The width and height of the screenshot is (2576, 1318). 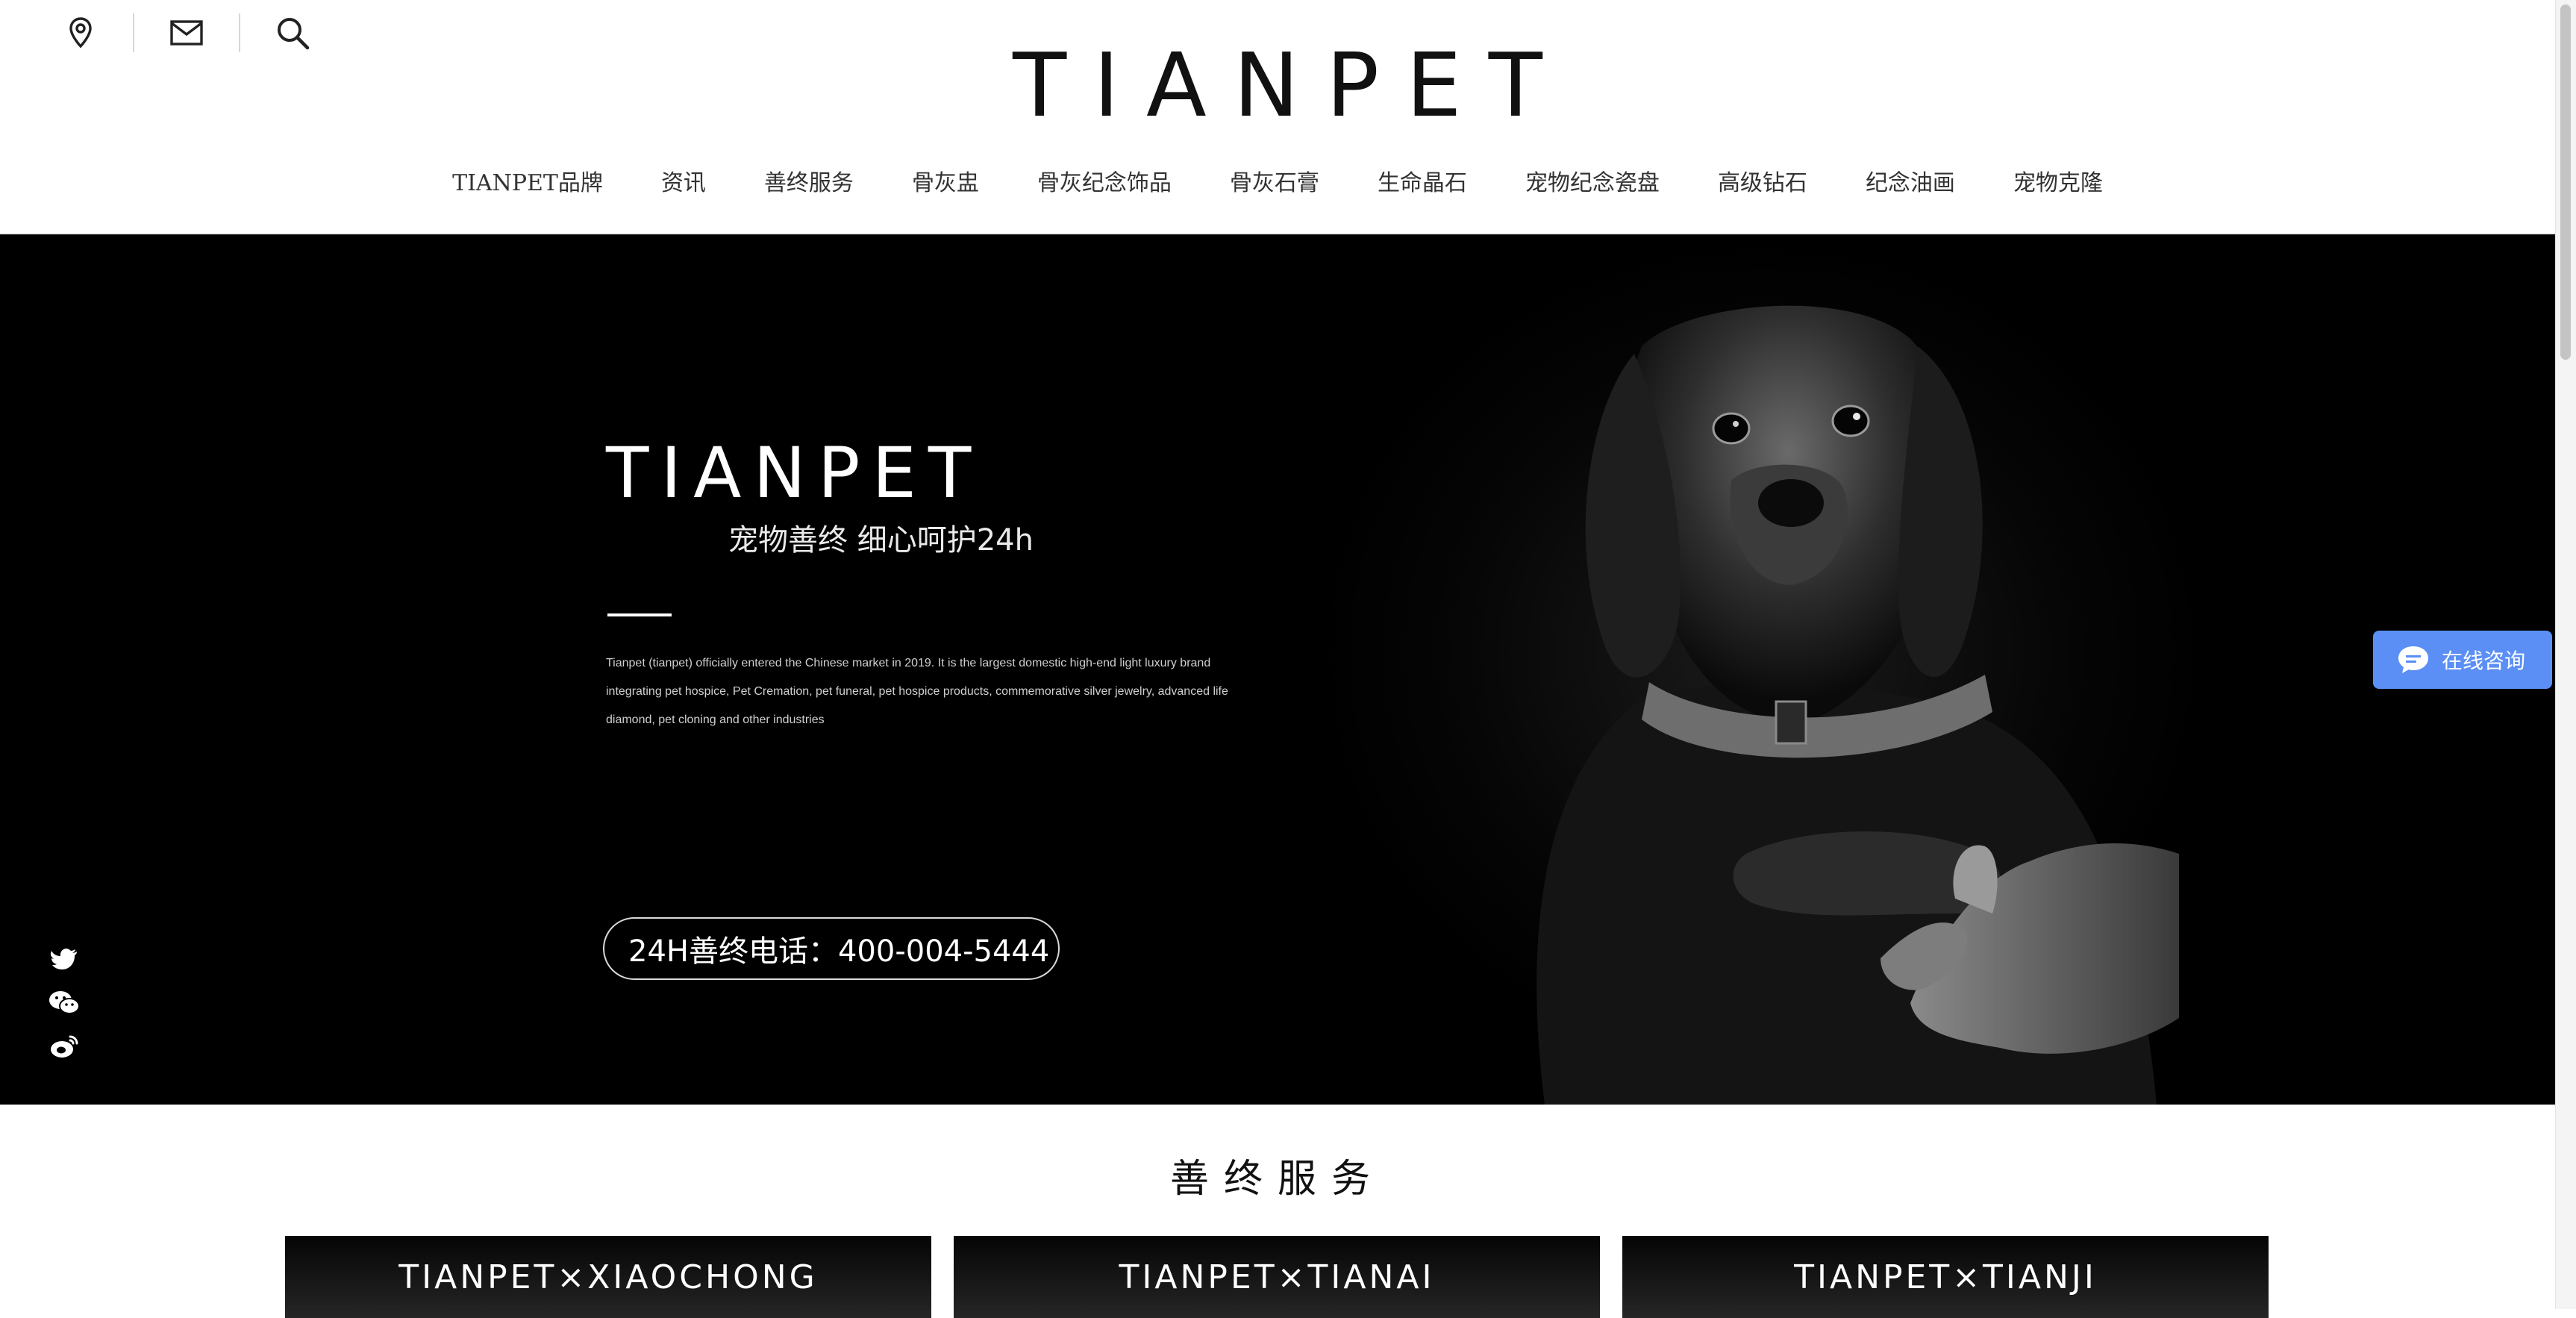 What do you see at coordinates (1592, 184) in the screenshot?
I see `nav-item-memorial-plate: 宠物纪念瓷盘` at bounding box center [1592, 184].